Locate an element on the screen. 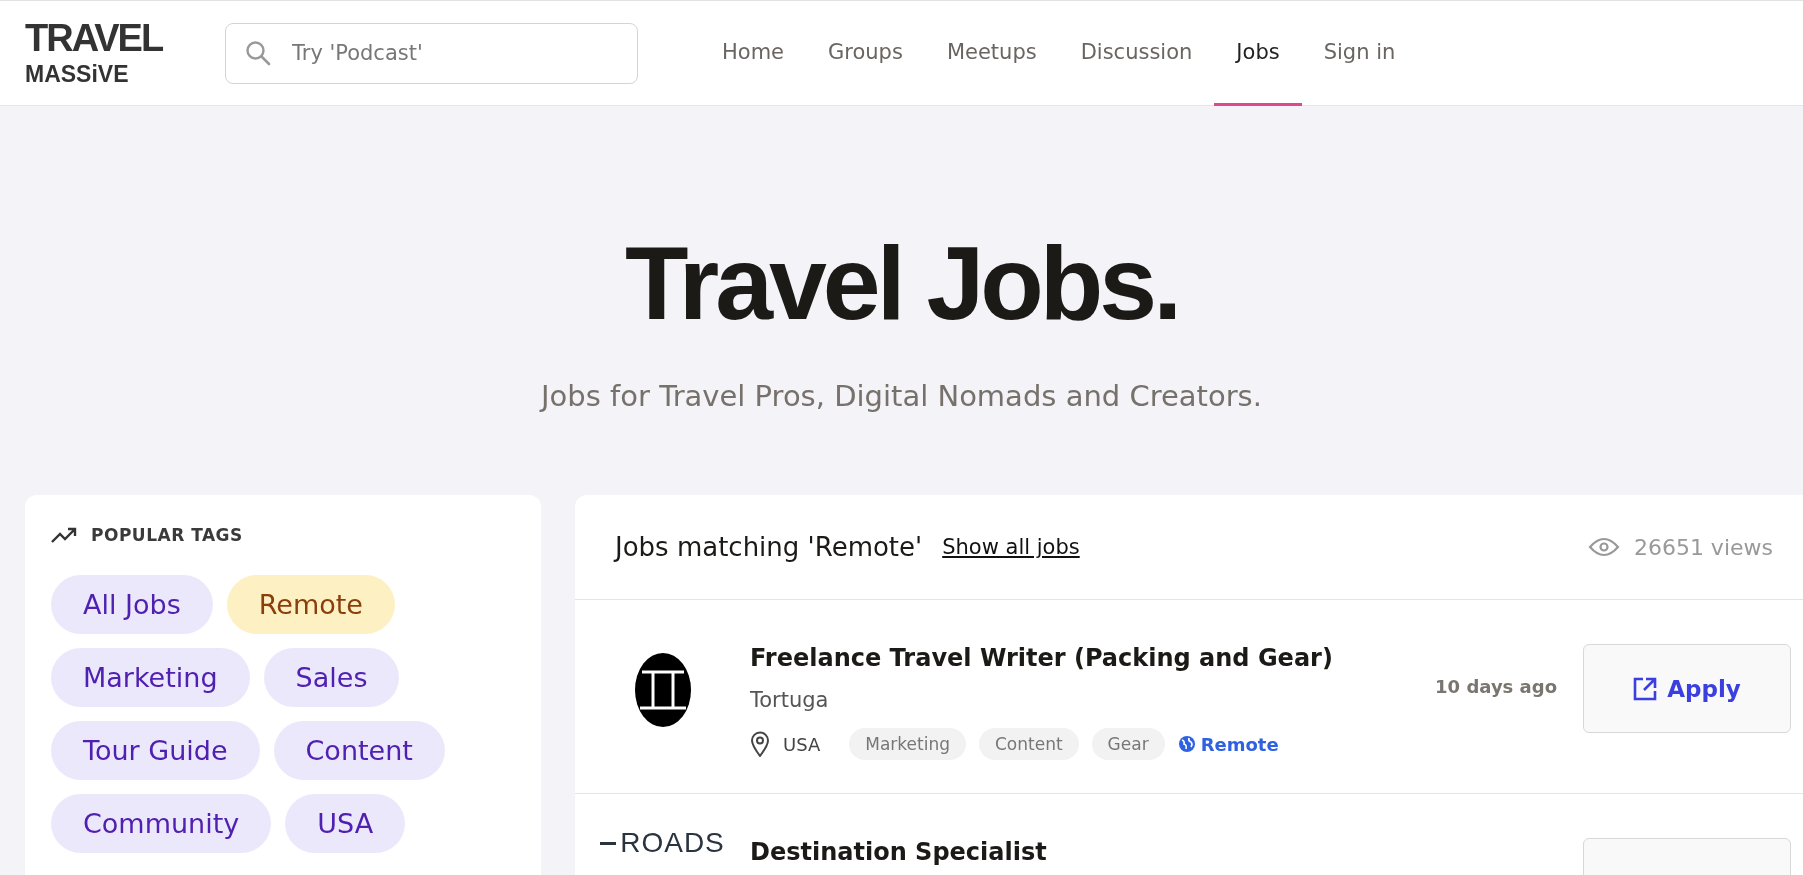 The width and height of the screenshot is (1803, 875). shell-logo-icon is located at coordinates (662, 690).